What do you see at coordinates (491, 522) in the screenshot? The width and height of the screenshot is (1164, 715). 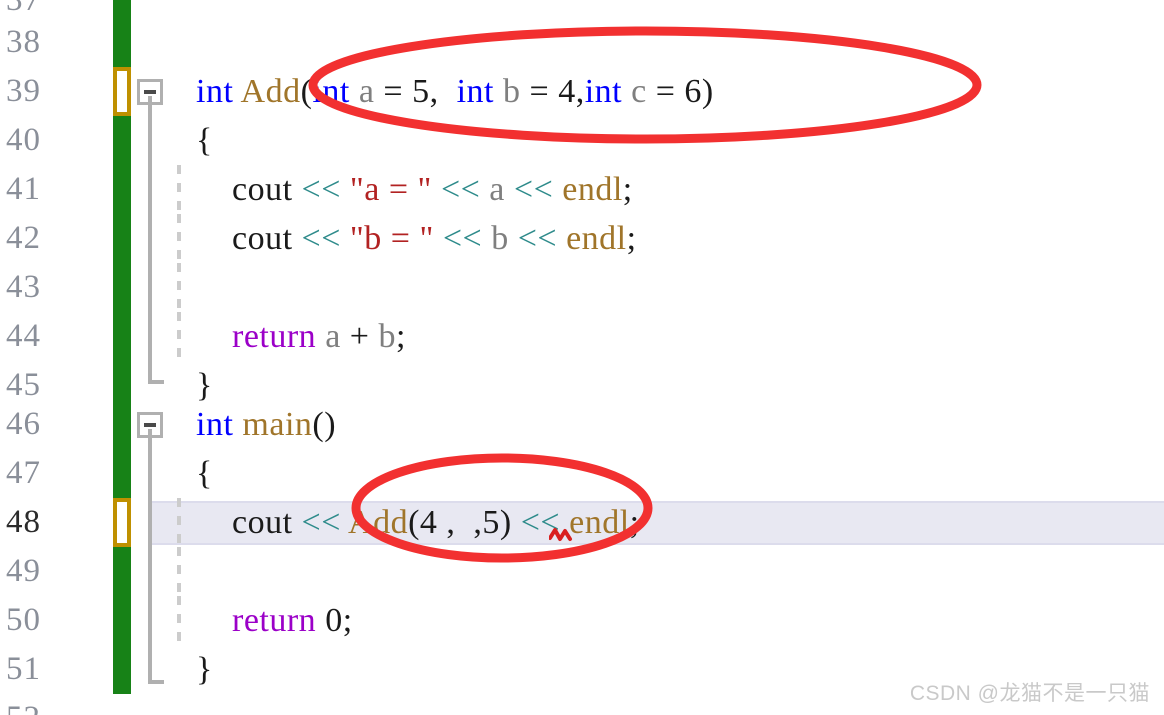 I see `token-num: 5` at bounding box center [491, 522].